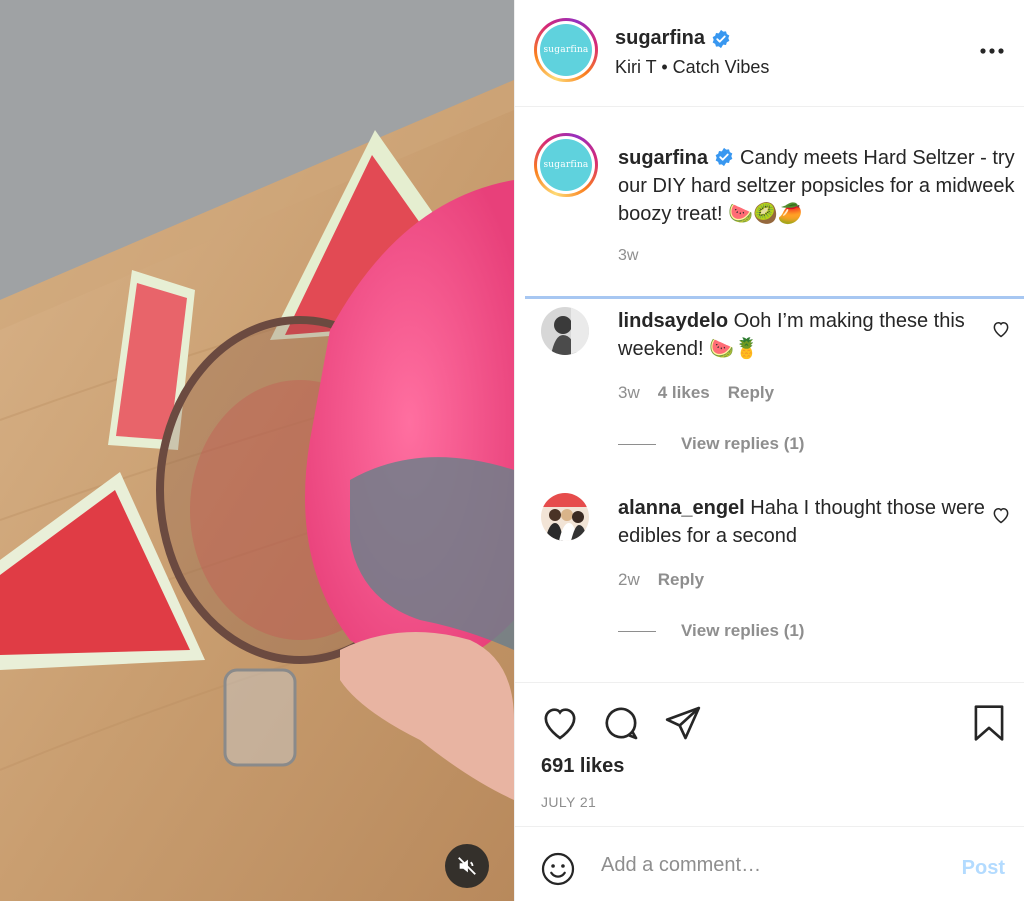 The height and width of the screenshot is (901, 1024). I want to click on mute-toggle-button, so click(467, 866).